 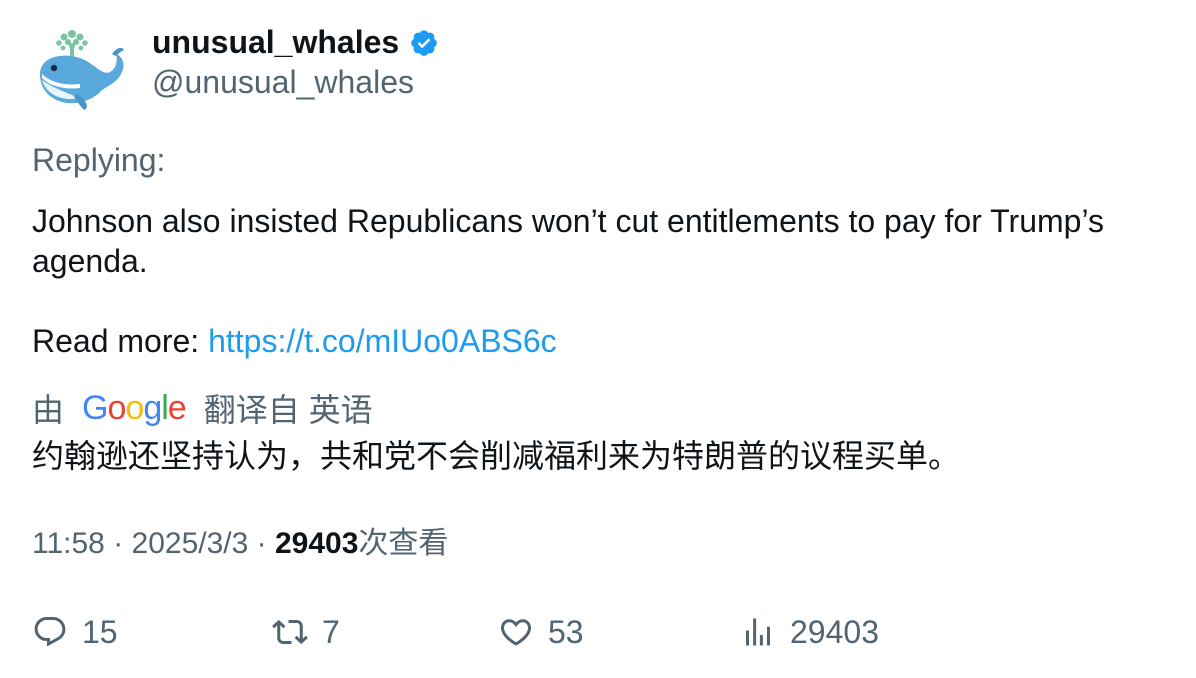 What do you see at coordinates (68, 543) in the screenshot?
I see `tweet-time: 11:58` at bounding box center [68, 543].